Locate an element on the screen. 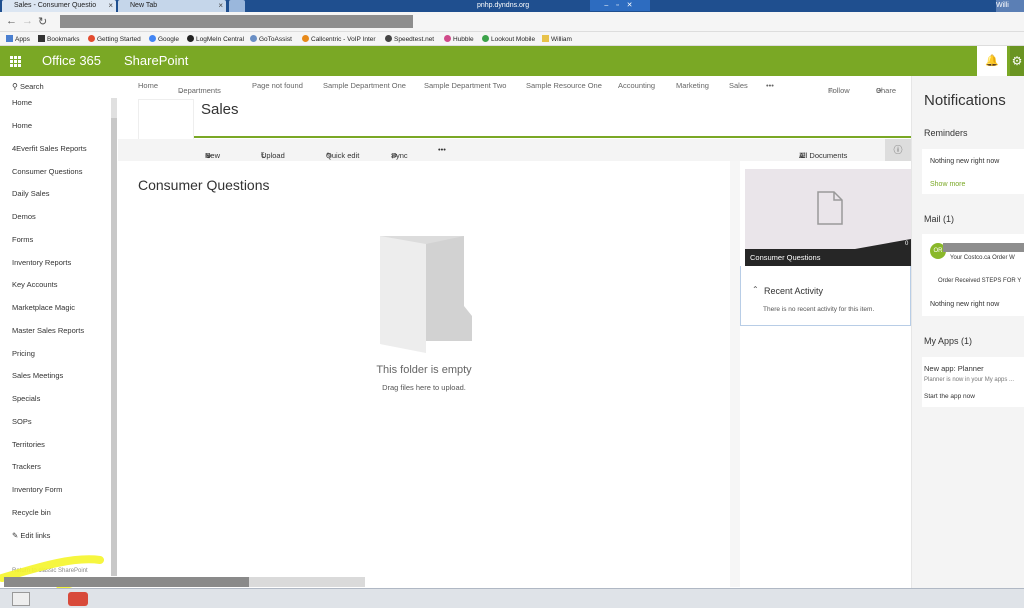 The height and width of the screenshot is (608, 1024). office365-brand: Office 365 is located at coordinates (71, 60).